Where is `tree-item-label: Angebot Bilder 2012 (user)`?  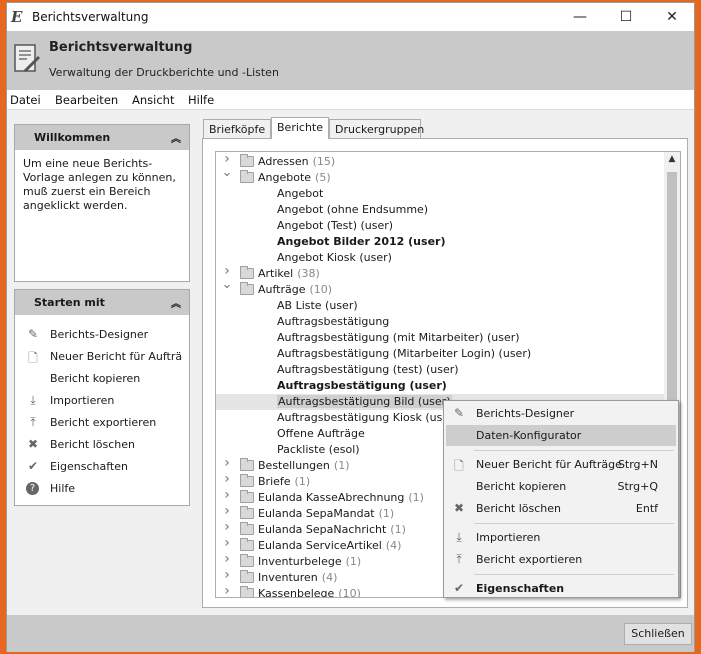
tree-item-label: Angebot Bilder 2012 (user) is located at coordinates (361, 241).